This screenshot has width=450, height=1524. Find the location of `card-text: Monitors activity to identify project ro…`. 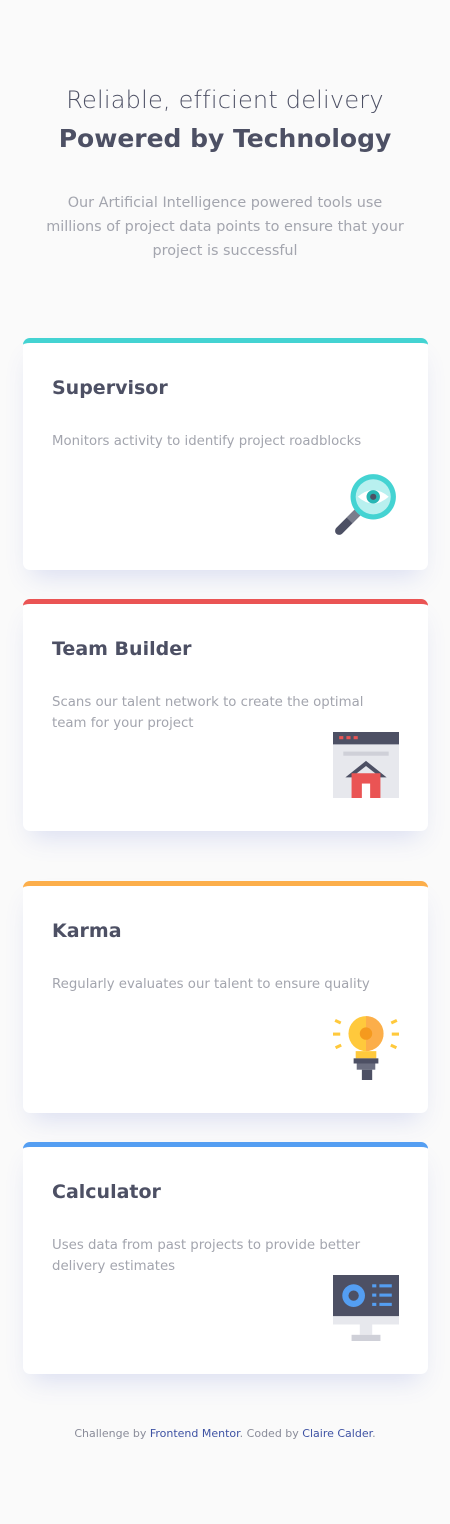

card-text: Monitors activity to identify project ro… is located at coordinates (207, 441).